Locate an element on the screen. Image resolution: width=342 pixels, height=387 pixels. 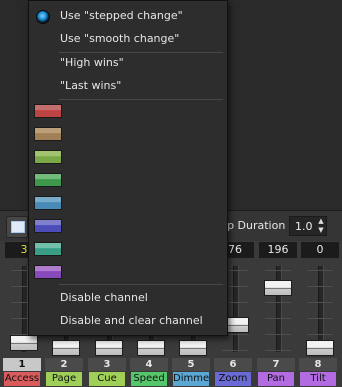
menu-item-label: Use "stepped change" is located at coordinates (121, 15).